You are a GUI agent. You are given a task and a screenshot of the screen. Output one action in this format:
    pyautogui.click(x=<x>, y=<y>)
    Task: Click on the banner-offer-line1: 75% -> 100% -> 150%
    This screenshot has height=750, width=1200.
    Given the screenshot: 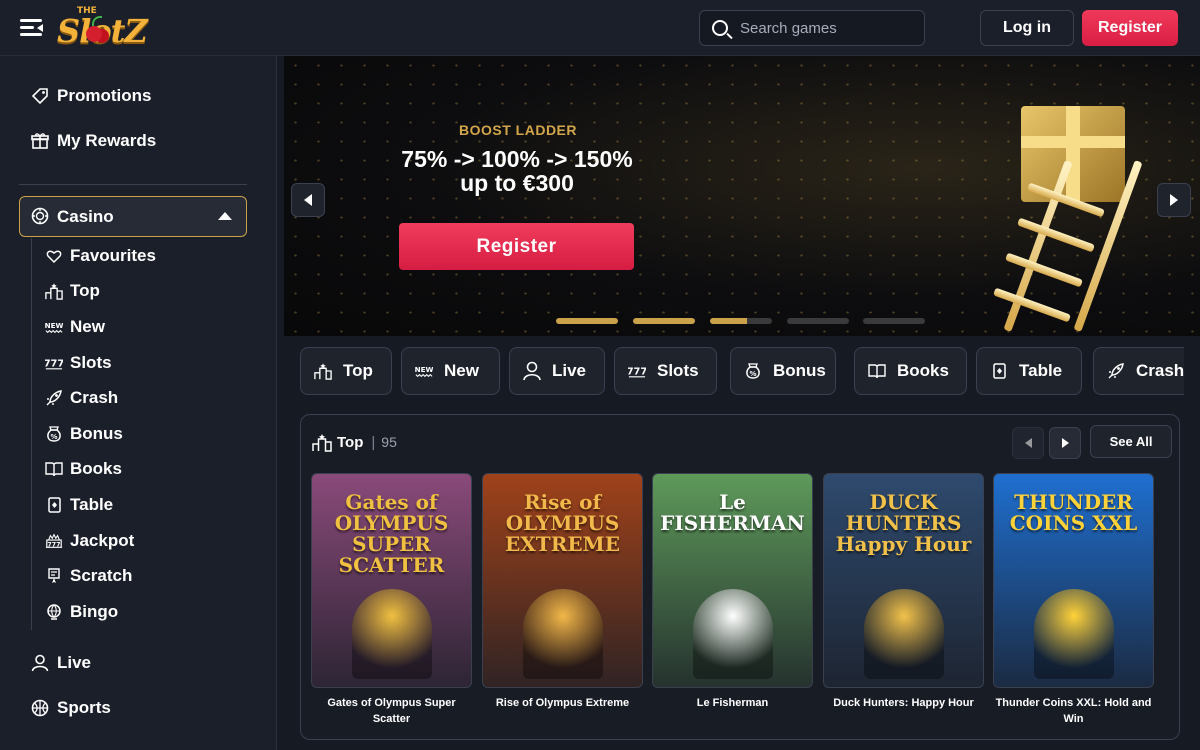 What is the action you would take?
    pyautogui.click(x=517, y=159)
    